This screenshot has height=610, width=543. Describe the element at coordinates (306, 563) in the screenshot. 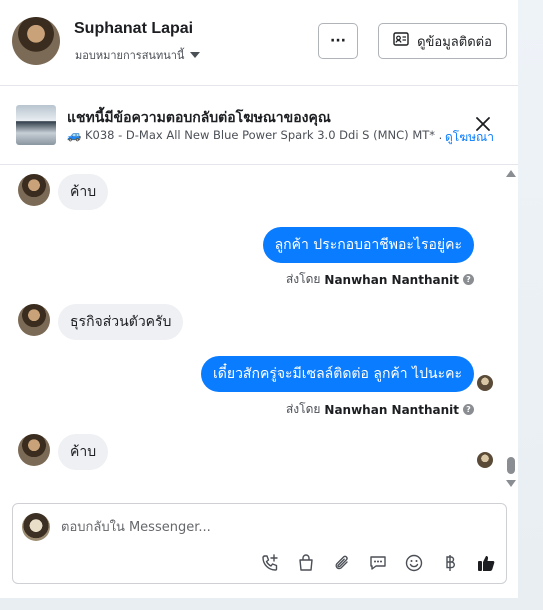

I see `shopping-bag-icon` at that location.